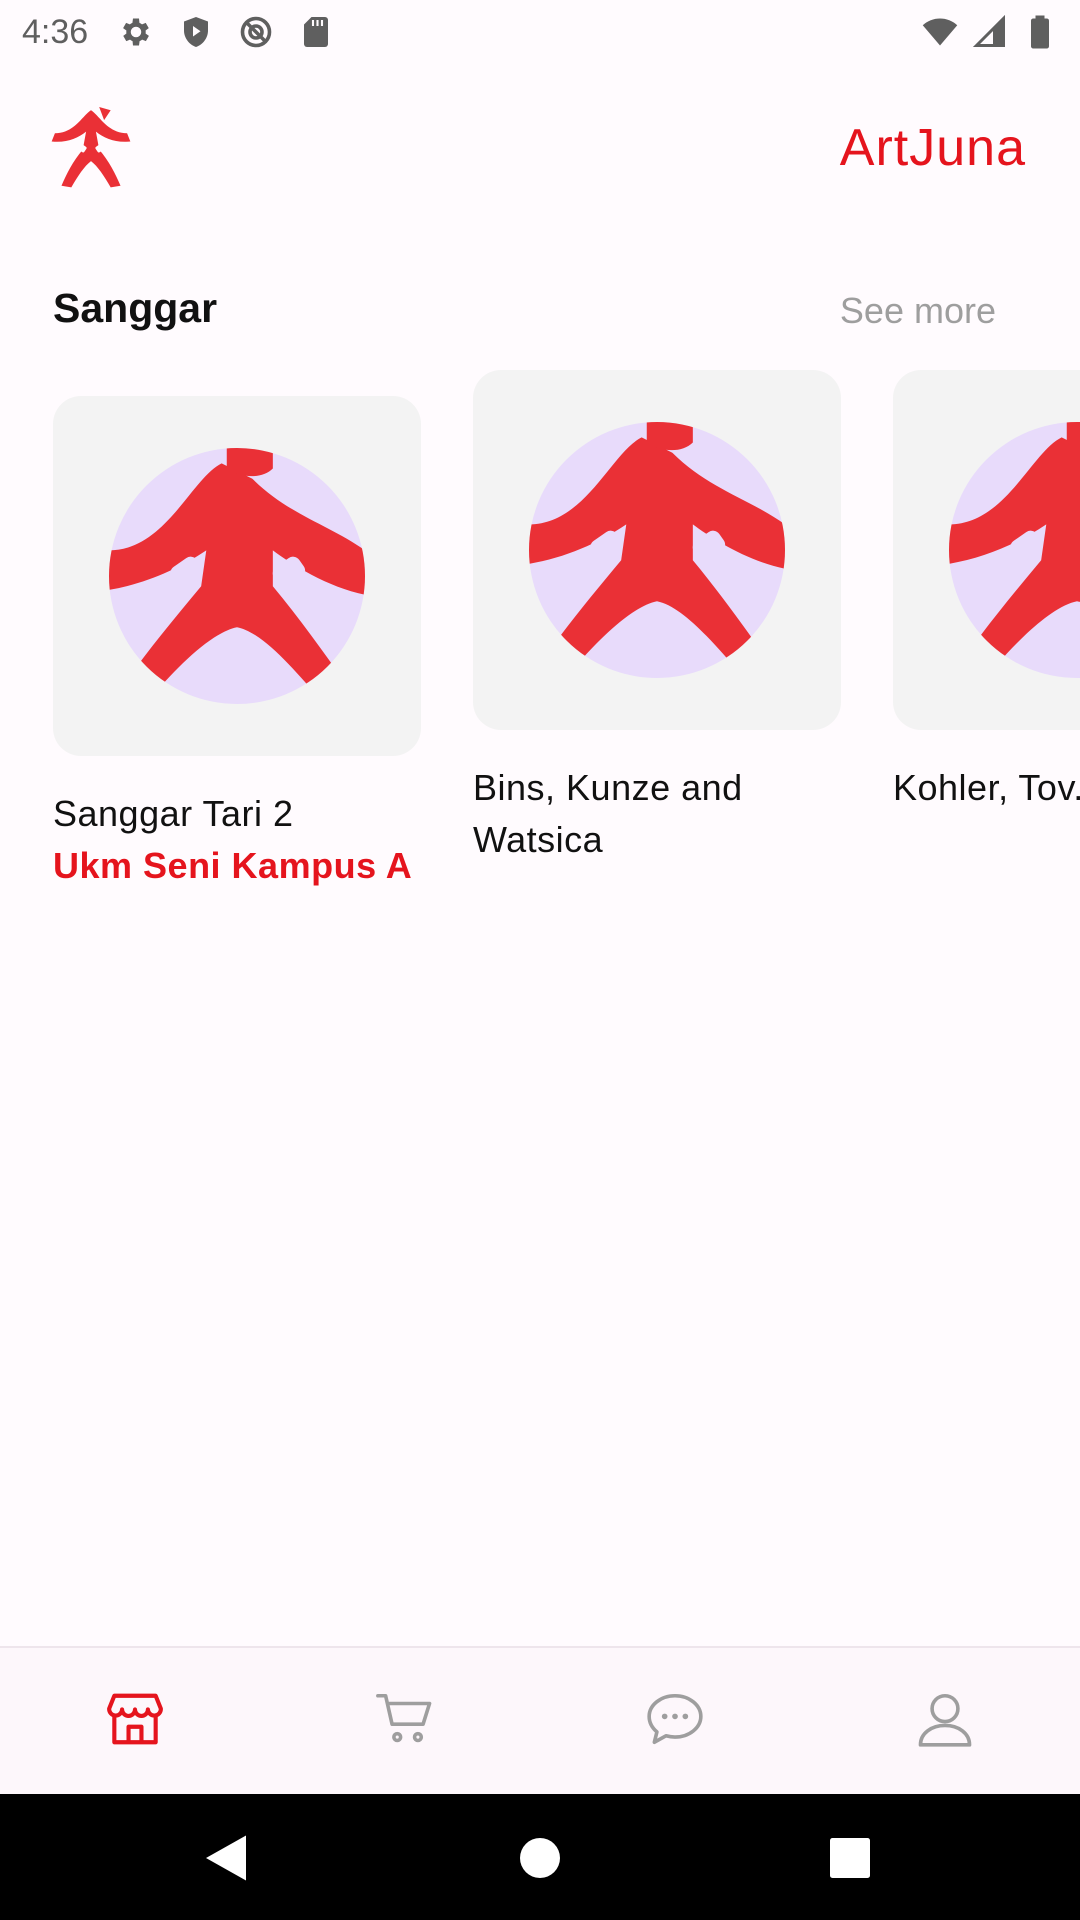 The image size is (1080, 1920). Describe the element at coordinates (226, 32) in the screenshot. I see `status-left-icons` at that location.